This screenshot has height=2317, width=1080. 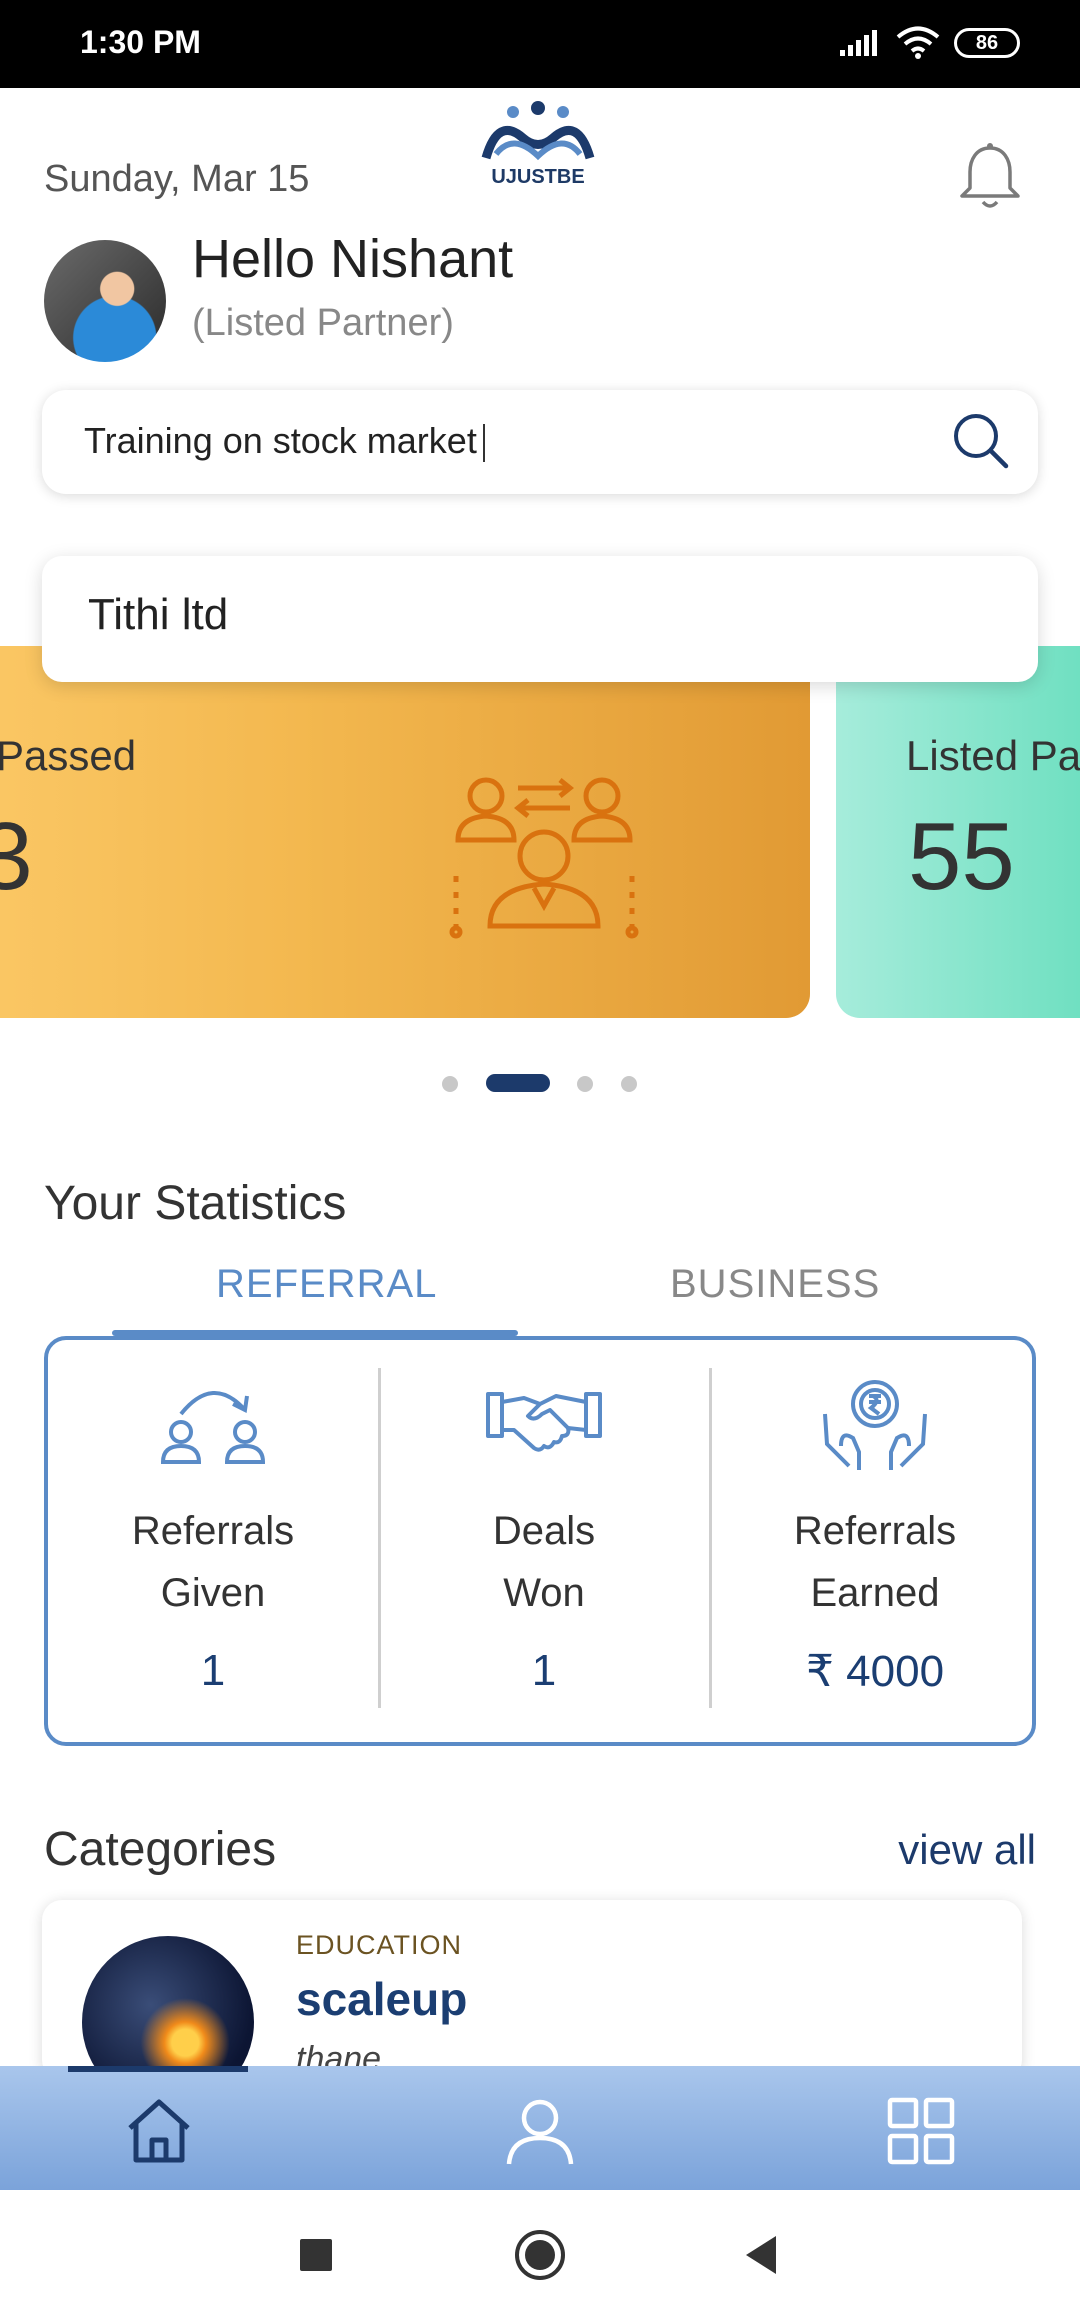 I want to click on back-button-icon, so click(x=763, y=2255).